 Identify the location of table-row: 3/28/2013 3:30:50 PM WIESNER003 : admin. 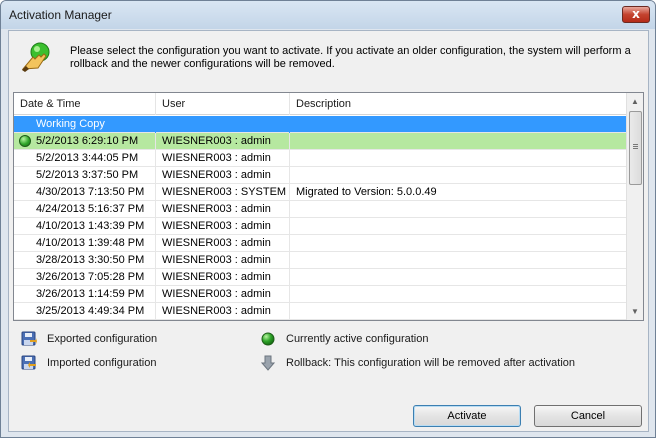
(320, 260).